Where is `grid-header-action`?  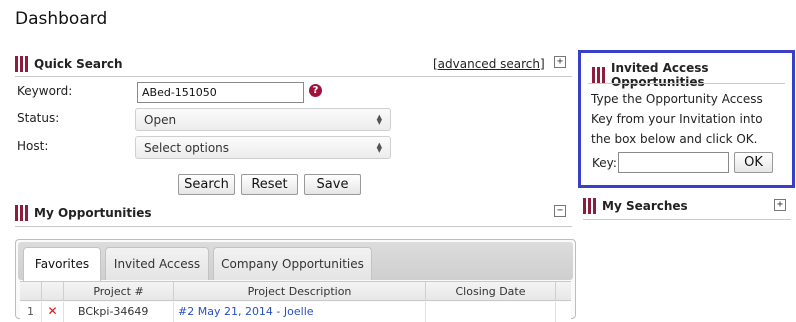
grid-header-action is located at coordinates (53, 291).